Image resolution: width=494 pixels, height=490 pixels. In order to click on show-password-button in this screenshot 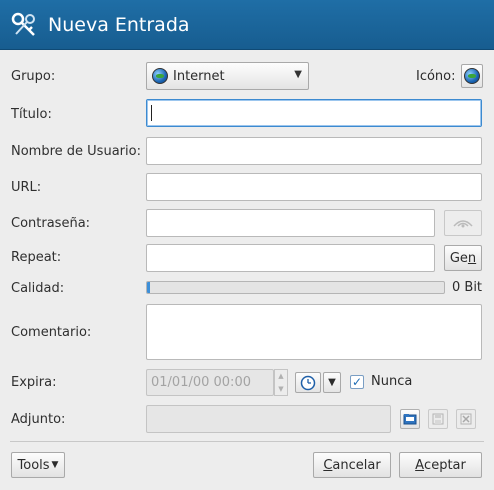, I will do `click(463, 223)`.